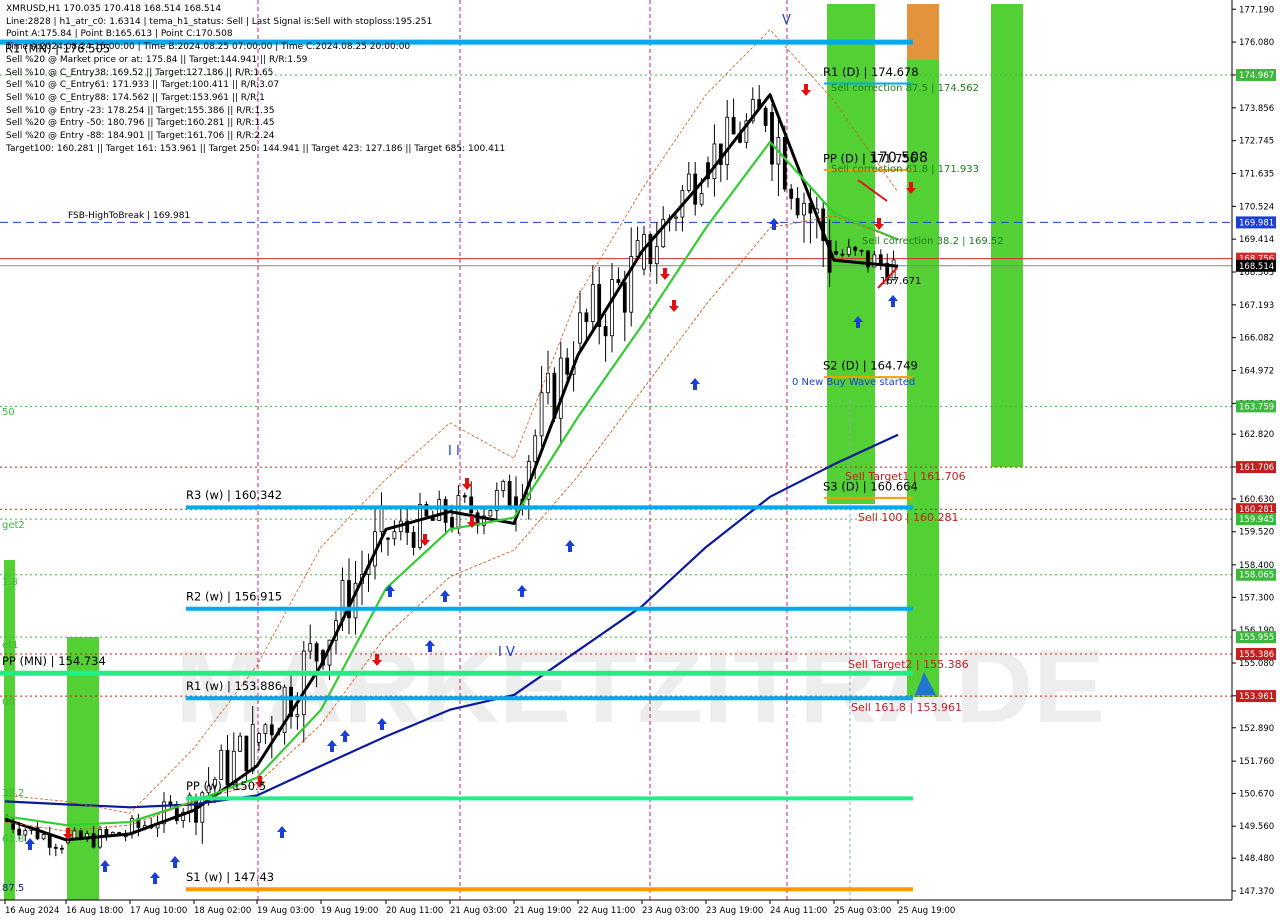 This screenshot has width=1280, height=920. I want to click on fib-edge-label: 38.2, so click(13, 793).